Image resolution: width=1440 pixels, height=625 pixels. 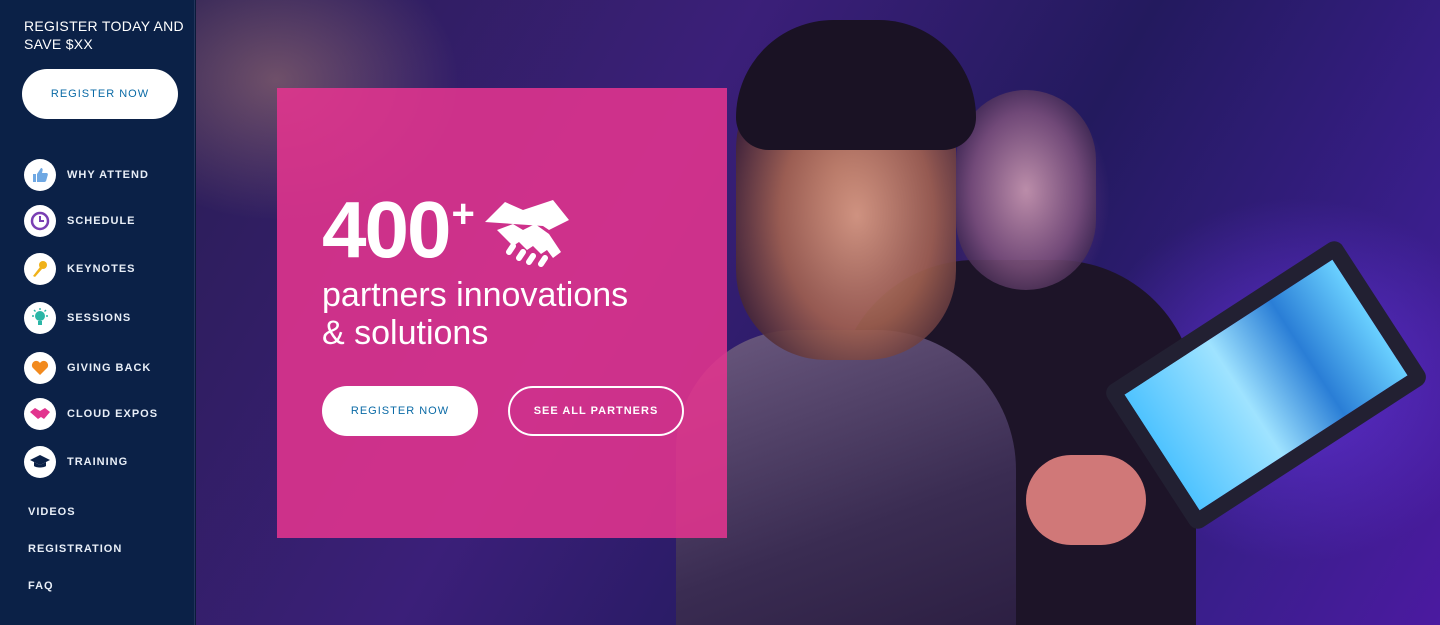 I want to click on register-now-button: REGISTER NOW, so click(x=400, y=411).